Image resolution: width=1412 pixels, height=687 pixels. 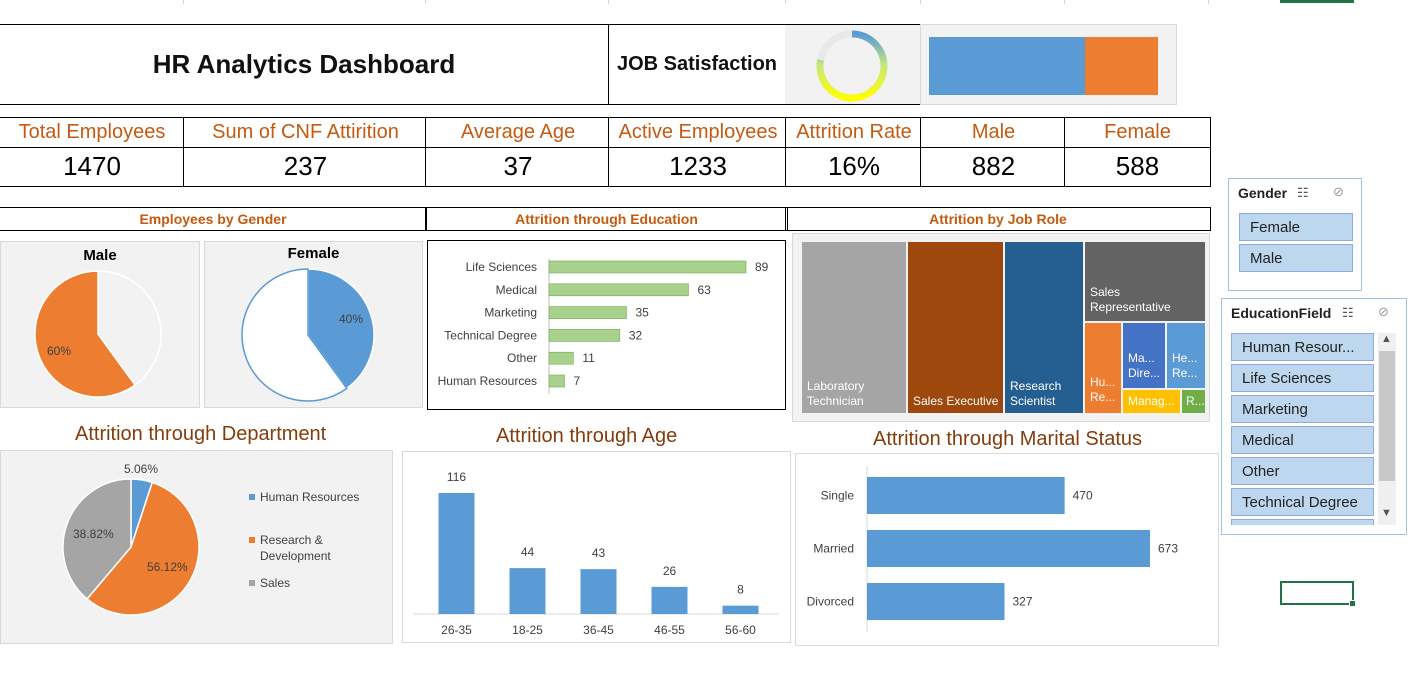 I want to click on kpi-male-value: 882, so click(x=993, y=166).